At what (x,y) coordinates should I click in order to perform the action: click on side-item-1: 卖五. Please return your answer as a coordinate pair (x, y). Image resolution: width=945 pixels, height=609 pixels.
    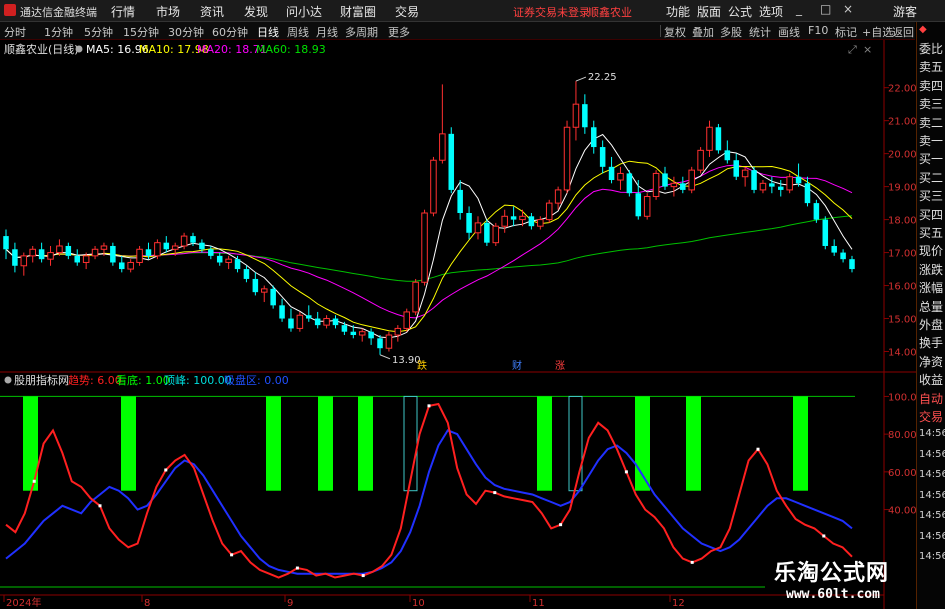
    Looking at the image, I should click on (931, 66).